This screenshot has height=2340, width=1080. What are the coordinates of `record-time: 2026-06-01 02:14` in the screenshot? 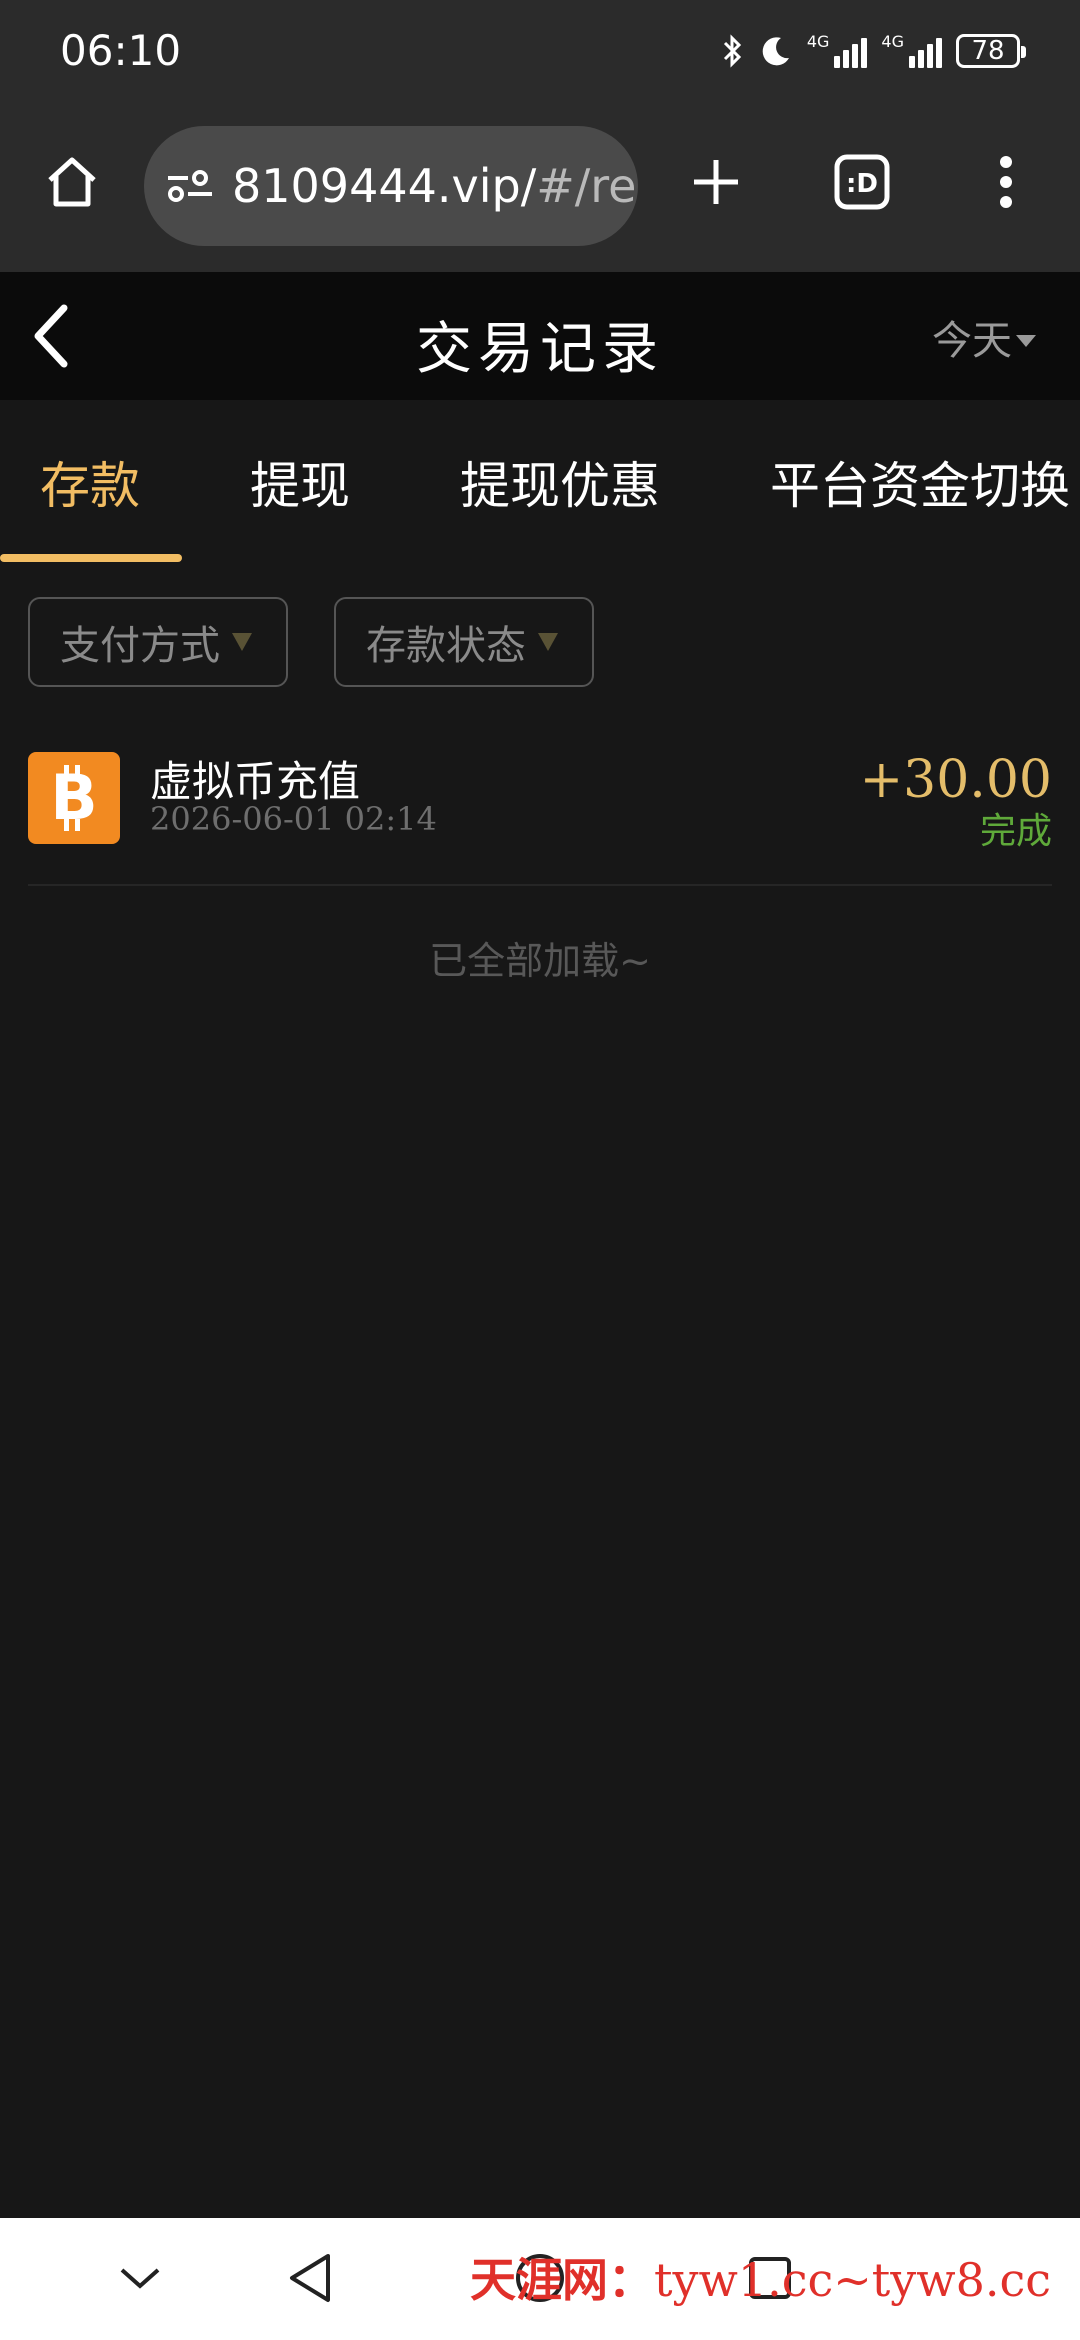 It's located at (293, 819).